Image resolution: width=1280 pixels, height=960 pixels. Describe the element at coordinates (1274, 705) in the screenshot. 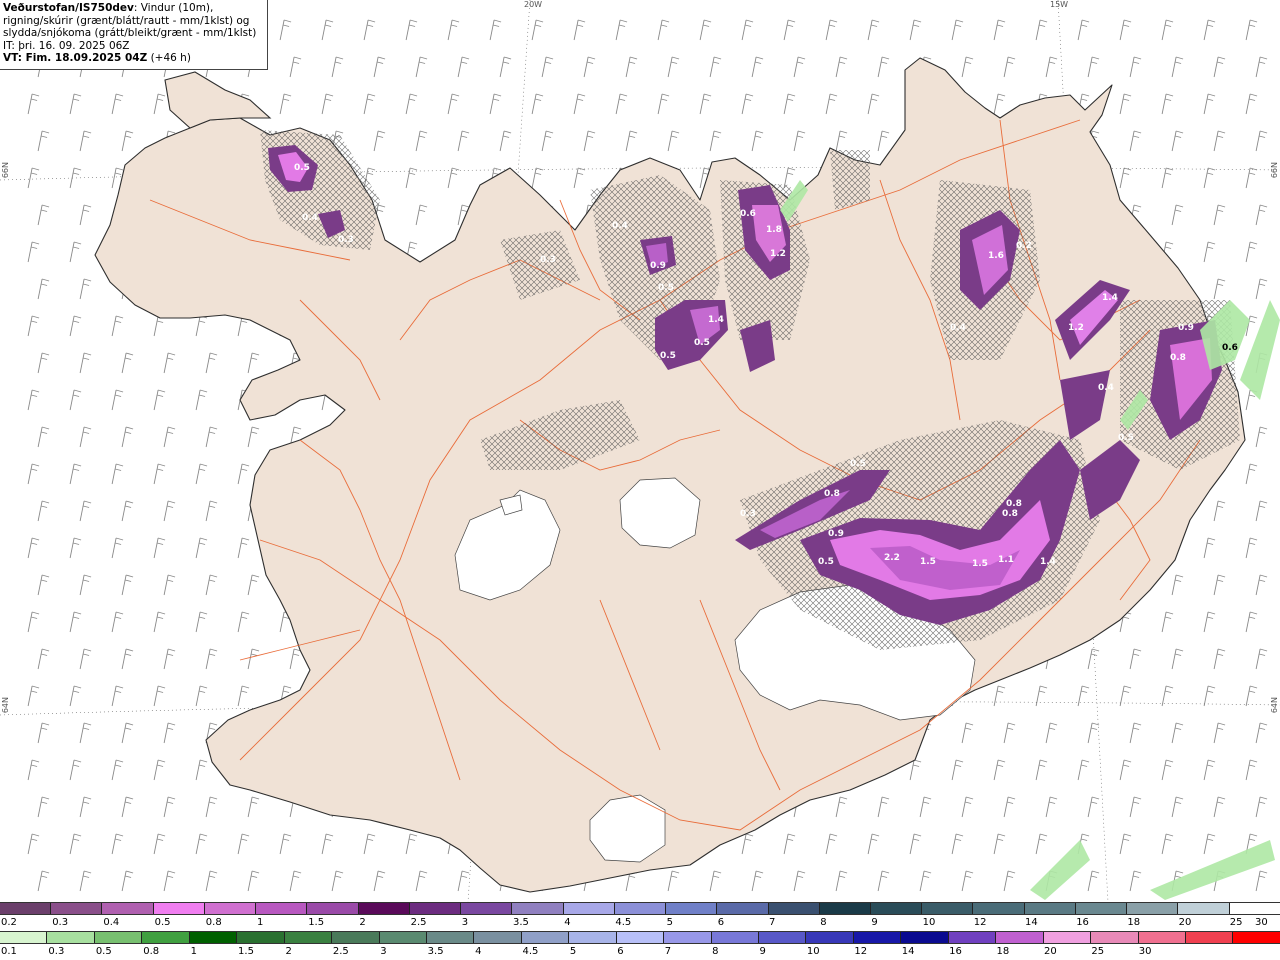

I see `lat-label-64n-right: 64N` at that location.